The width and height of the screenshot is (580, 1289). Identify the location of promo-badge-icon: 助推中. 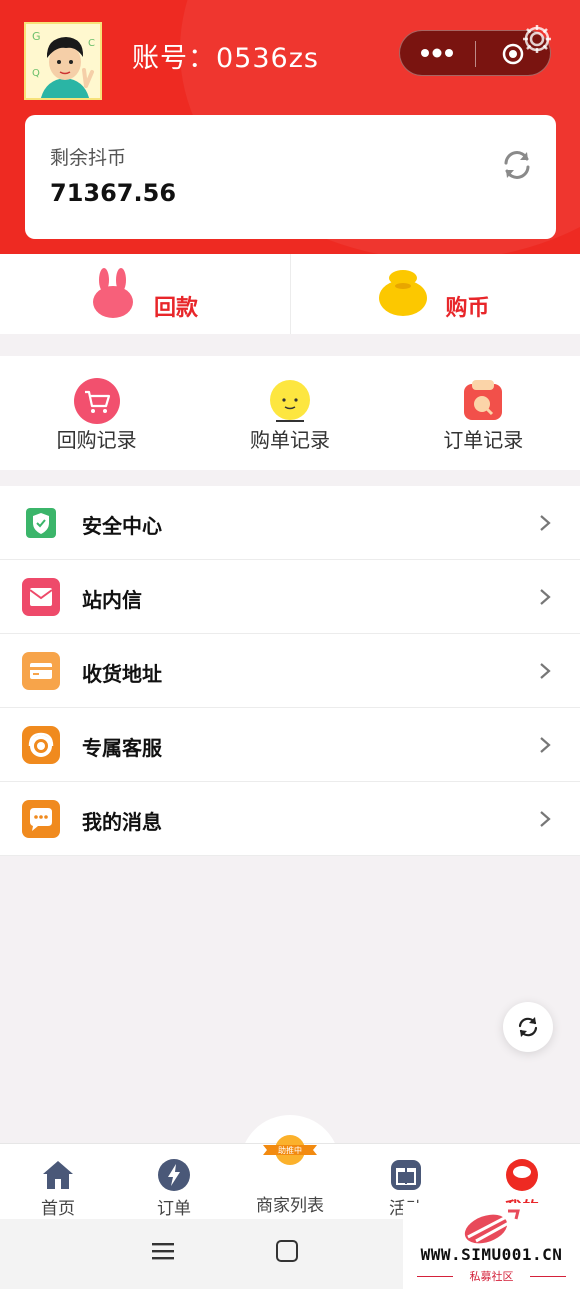
(290, 1150).